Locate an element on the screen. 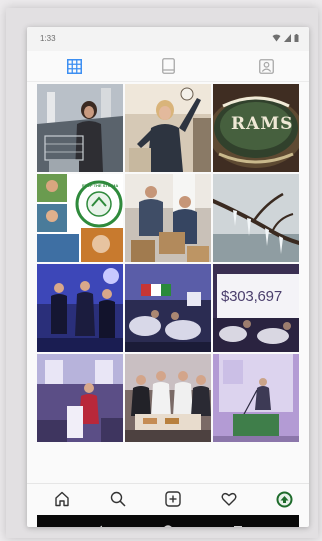 The width and height of the screenshot is (322, 541). activity-icon is located at coordinates (229, 499).